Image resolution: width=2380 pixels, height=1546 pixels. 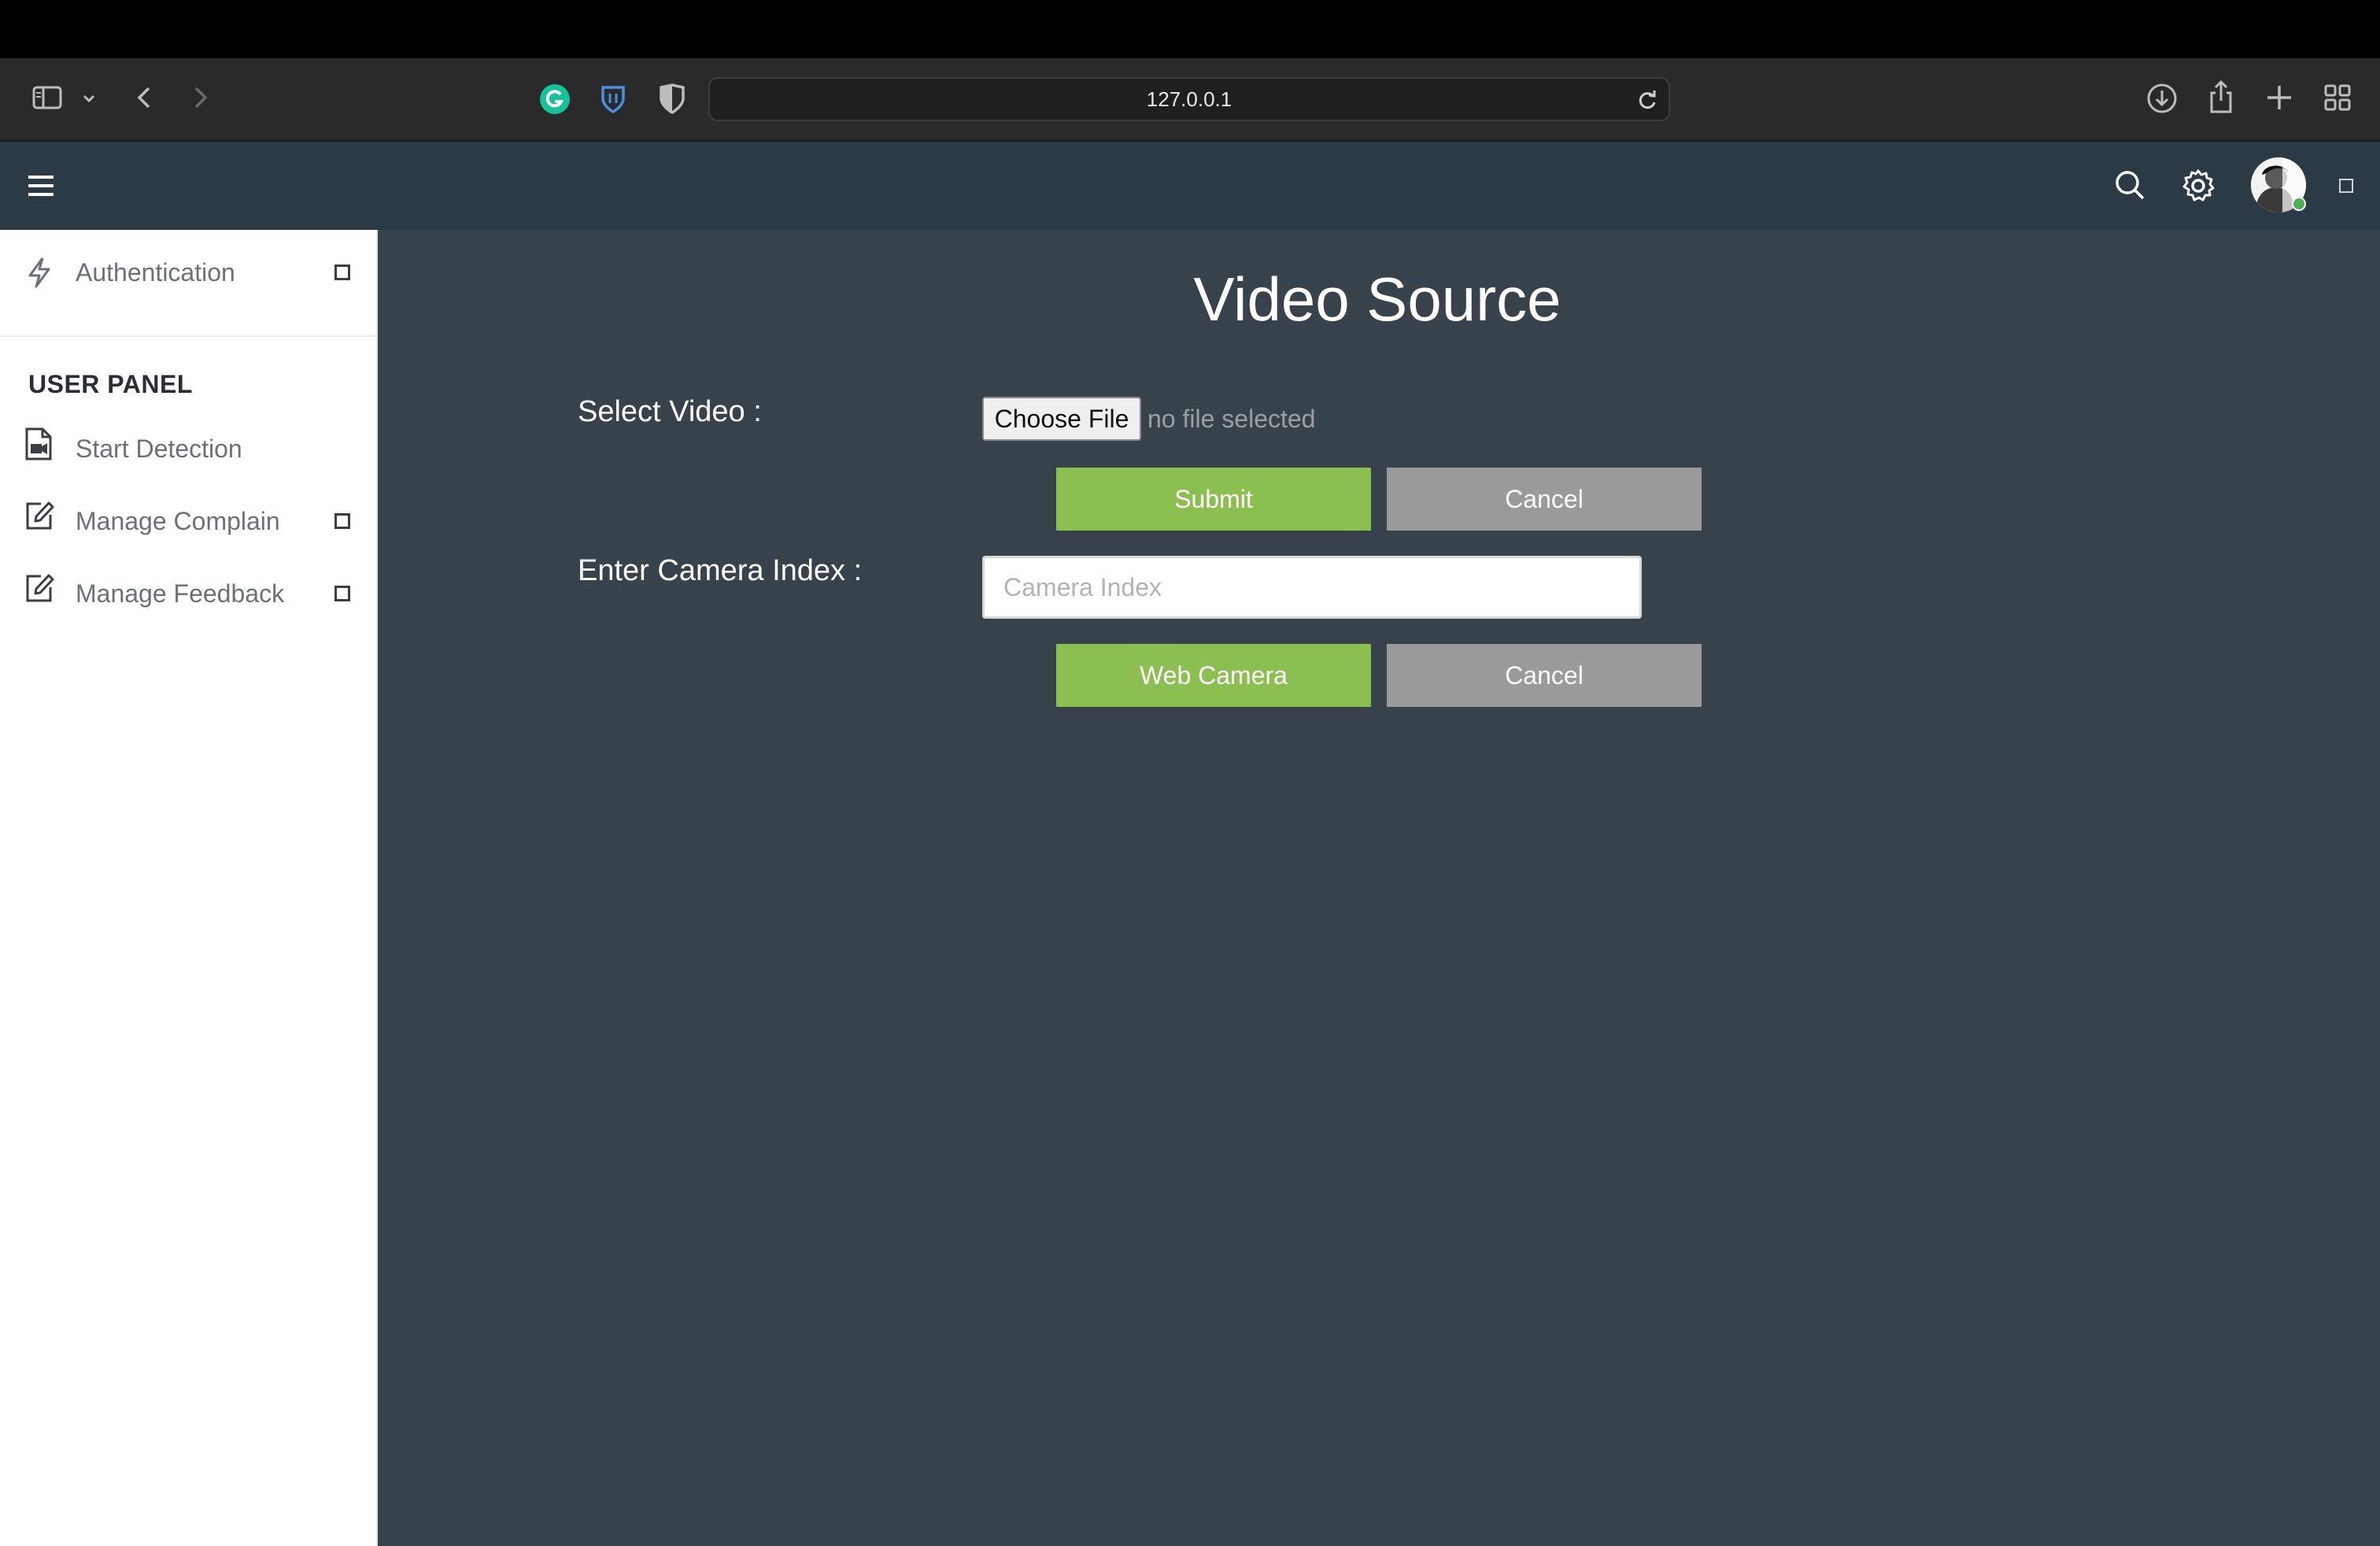 I want to click on bitwarden-icon, so click(x=613, y=99).